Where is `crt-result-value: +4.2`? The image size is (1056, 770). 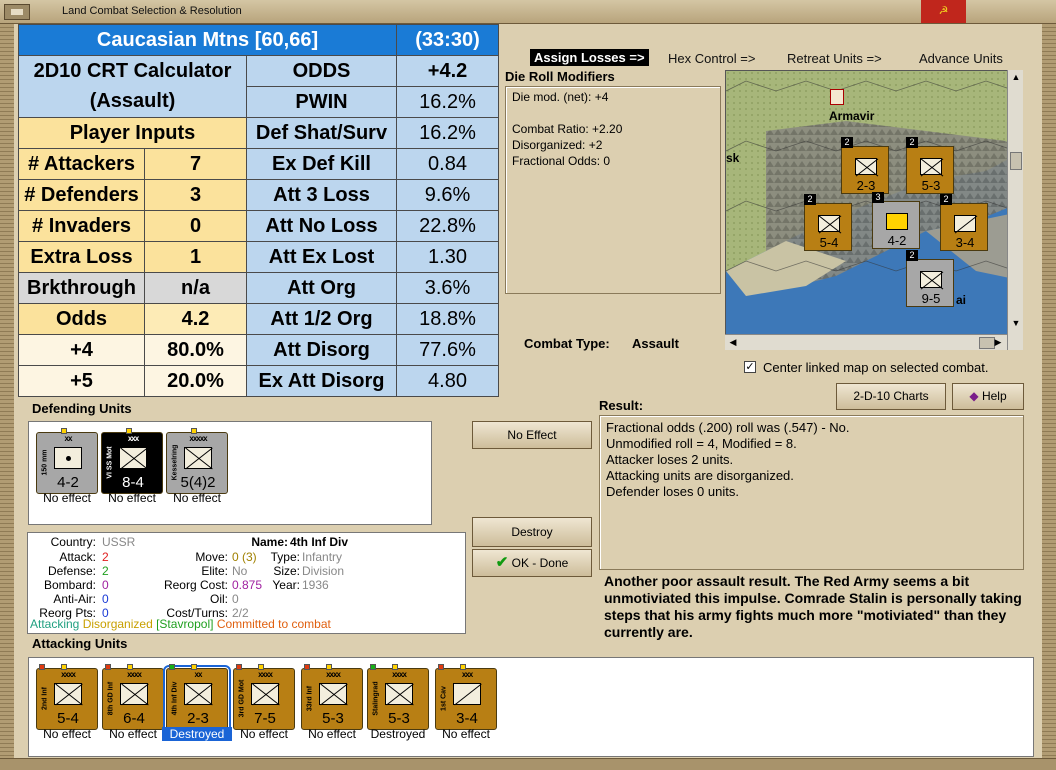
crt-result-value: +4.2 is located at coordinates (448, 71).